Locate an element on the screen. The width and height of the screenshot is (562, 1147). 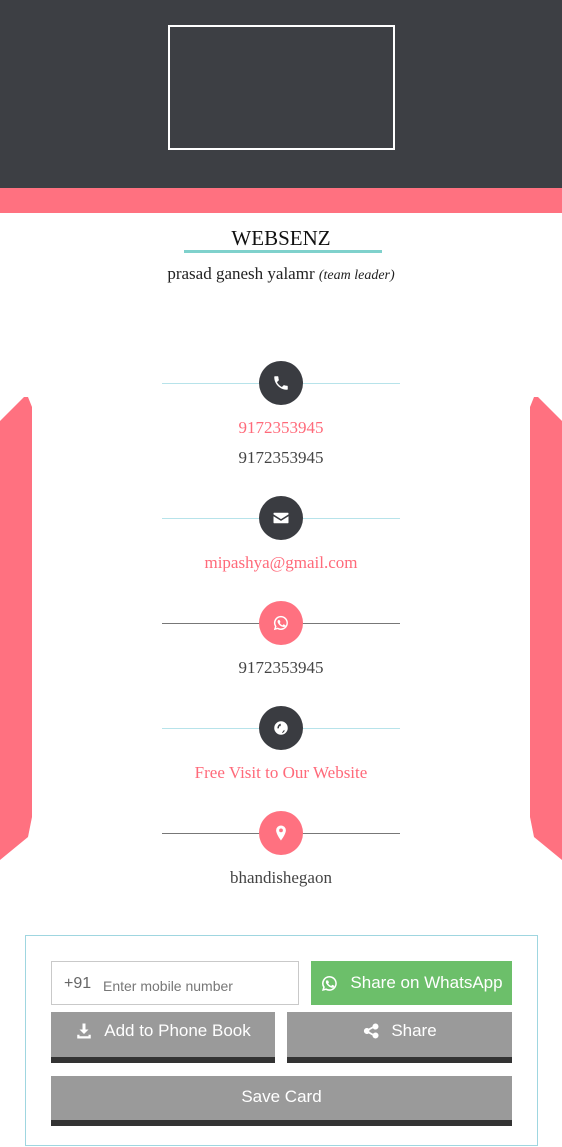
save-card-button: Save Card is located at coordinates (281, 1101).